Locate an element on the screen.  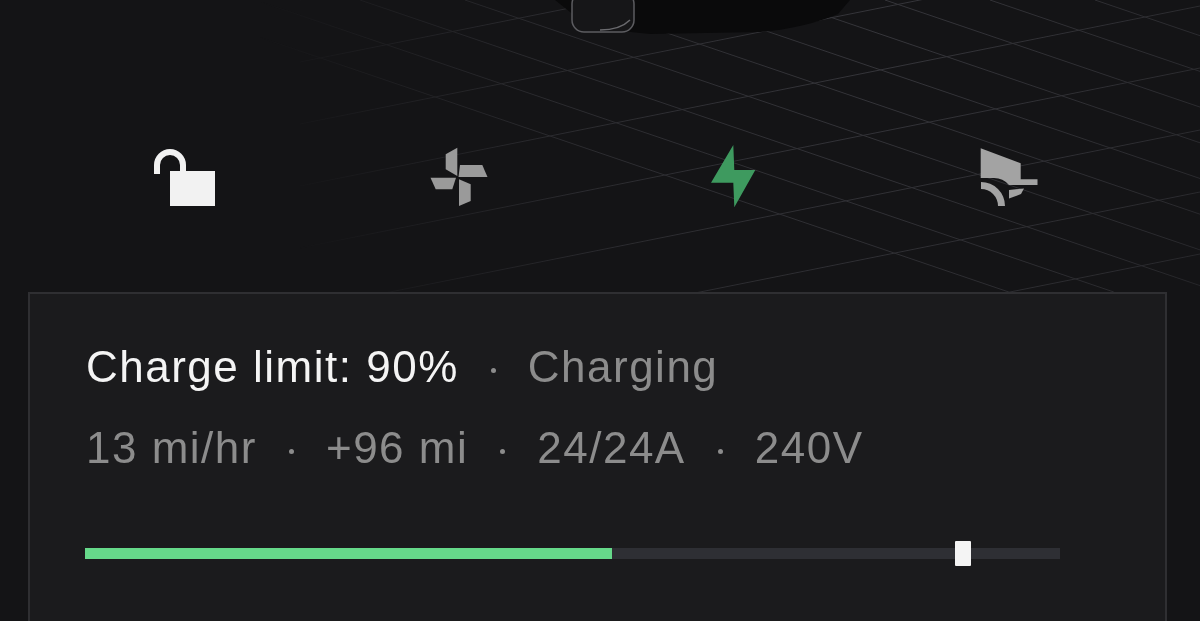
charging-stat: 13 mi/hr is located at coordinates (171, 447).